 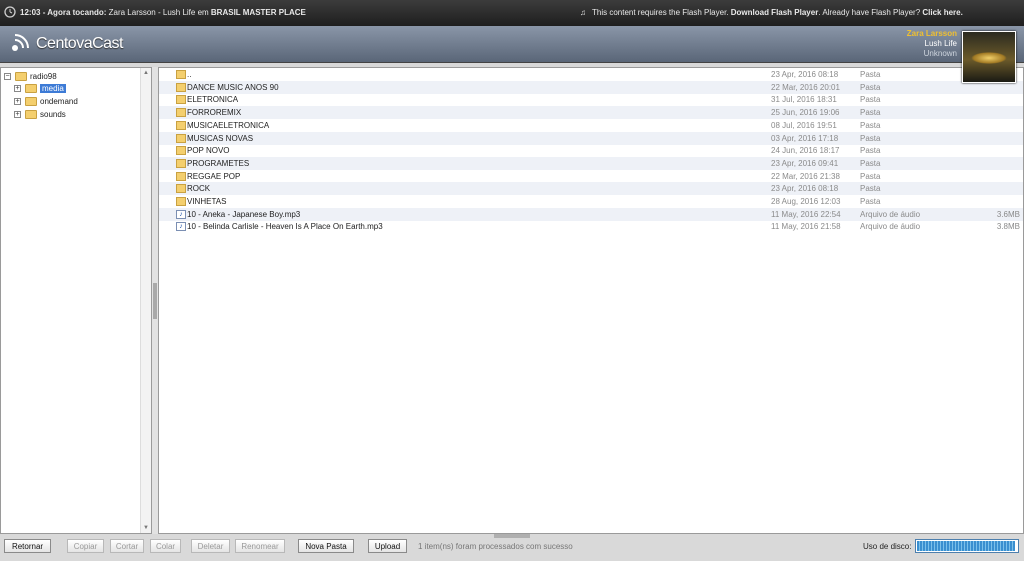 I want to click on current-time: 12:03, so click(x=30, y=12).